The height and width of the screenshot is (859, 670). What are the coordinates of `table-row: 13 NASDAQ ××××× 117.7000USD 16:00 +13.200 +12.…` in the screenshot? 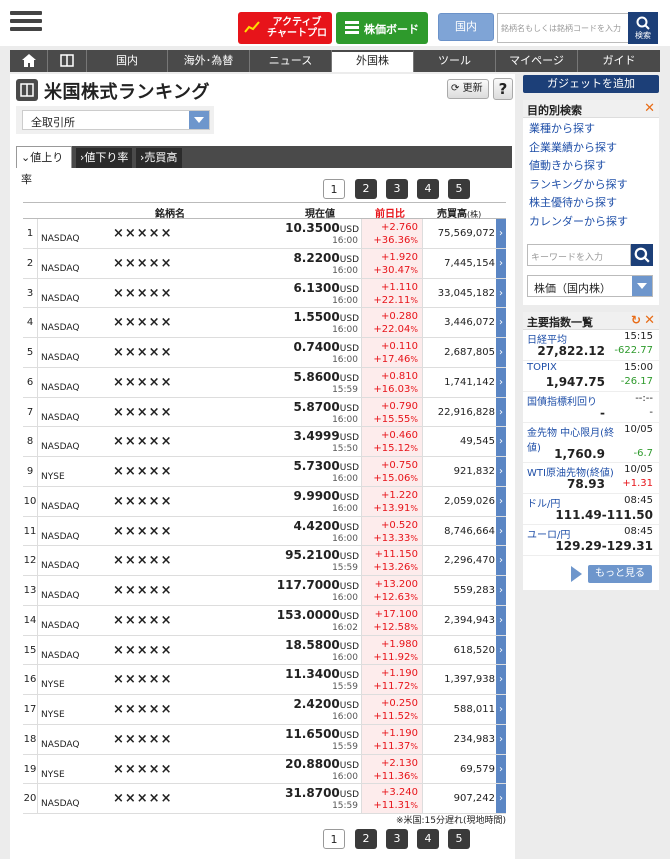 It's located at (264, 591).